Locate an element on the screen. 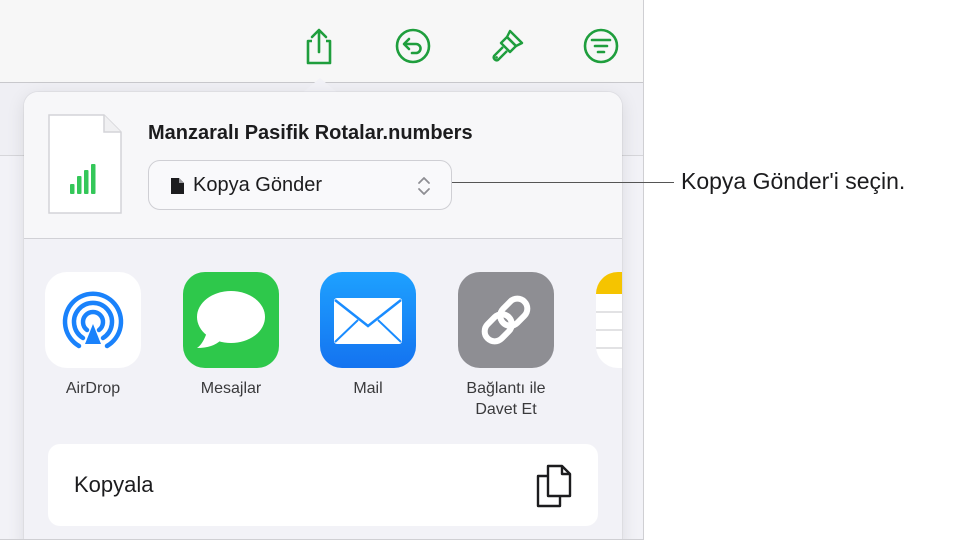  notes-icon is located at coordinates (609, 320).